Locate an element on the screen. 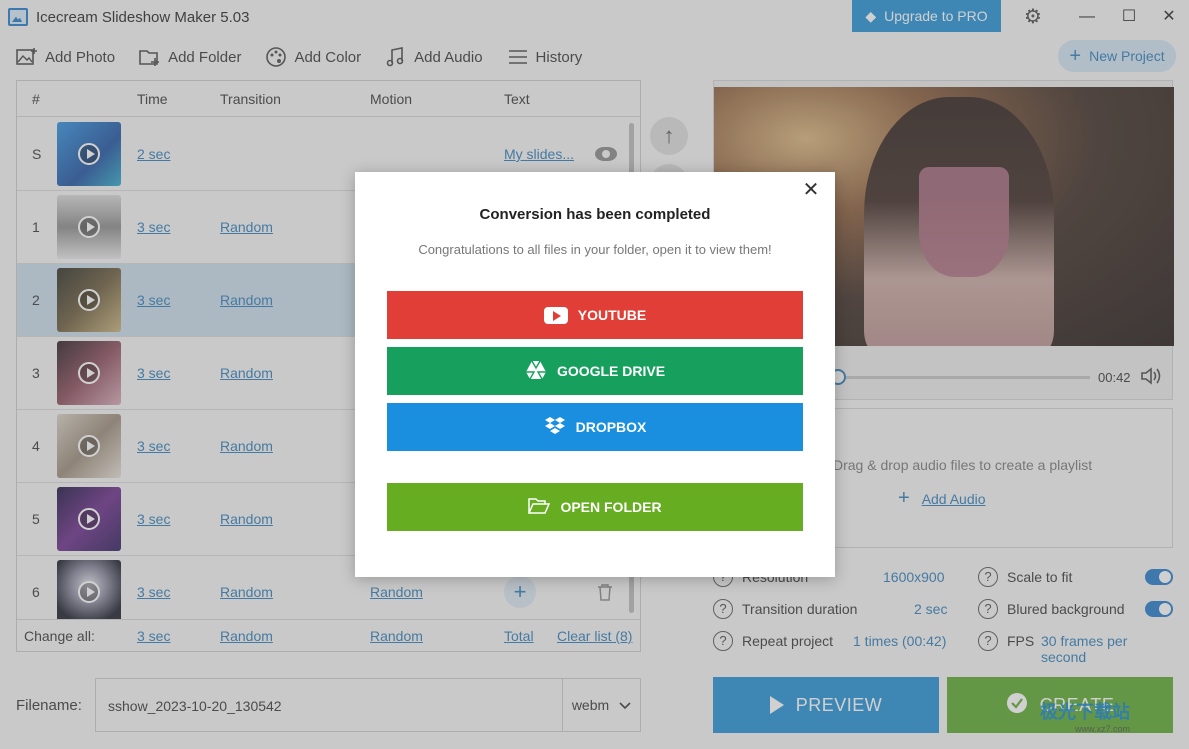  dialog-title: Conversion has been completed is located at coordinates (595, 214).